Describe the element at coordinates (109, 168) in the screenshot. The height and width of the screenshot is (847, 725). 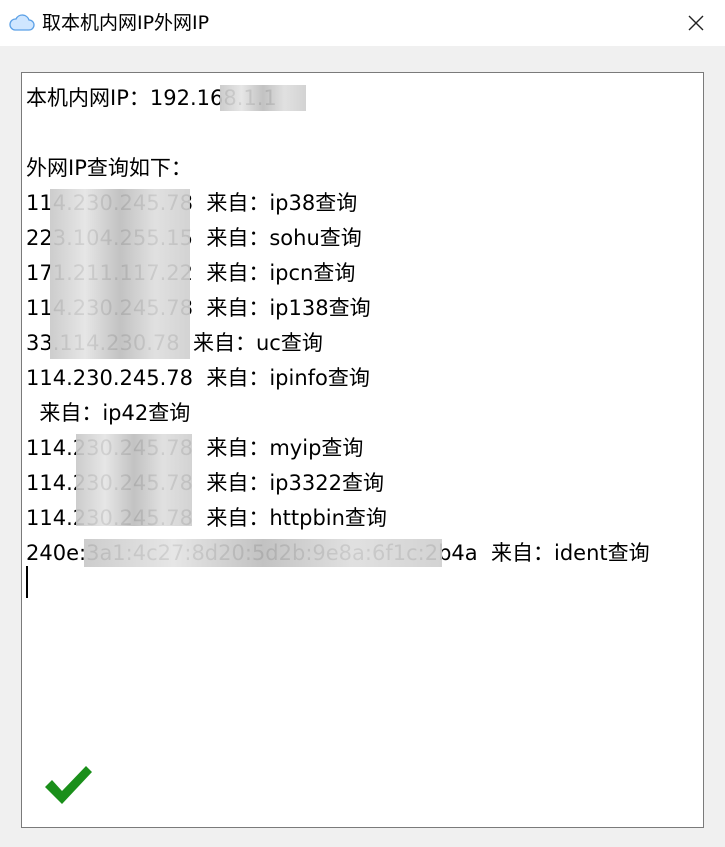
I see `heading-line: 外网IP查询如下：` at that location.